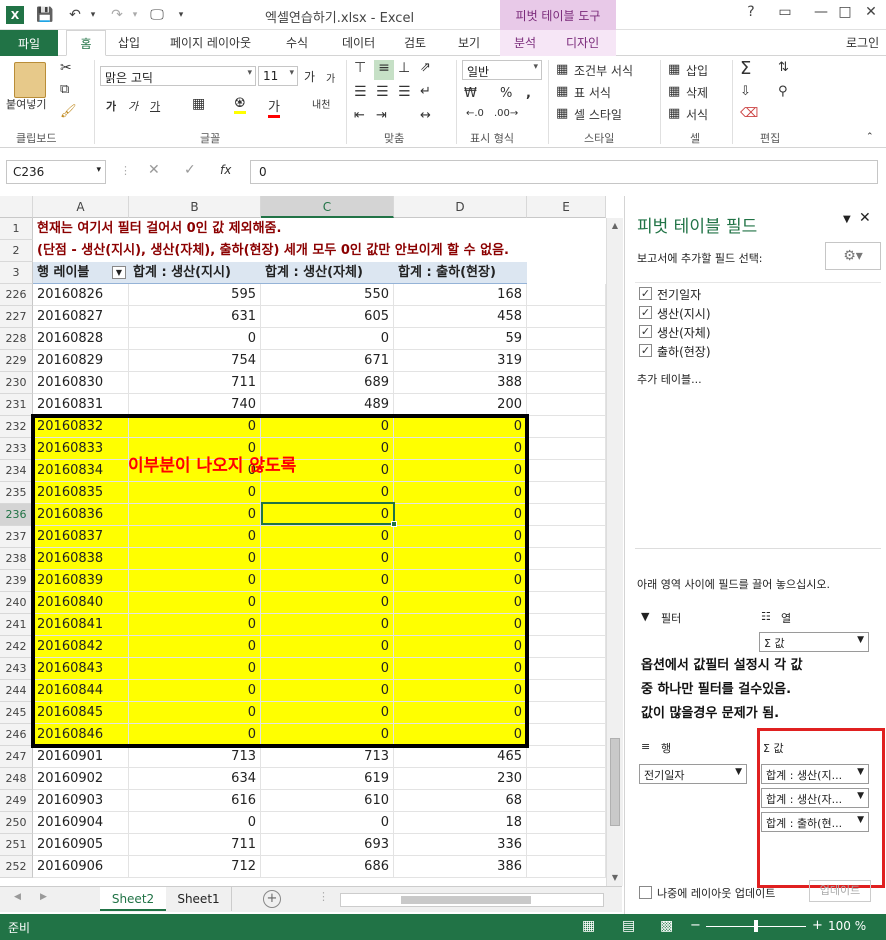 Image resolution: width=886 pixels, height=940 pixels. What do you see at coordinates (16, 361) in the screenshot?
I see `row-header: 229` at bounding box center [16, 361].